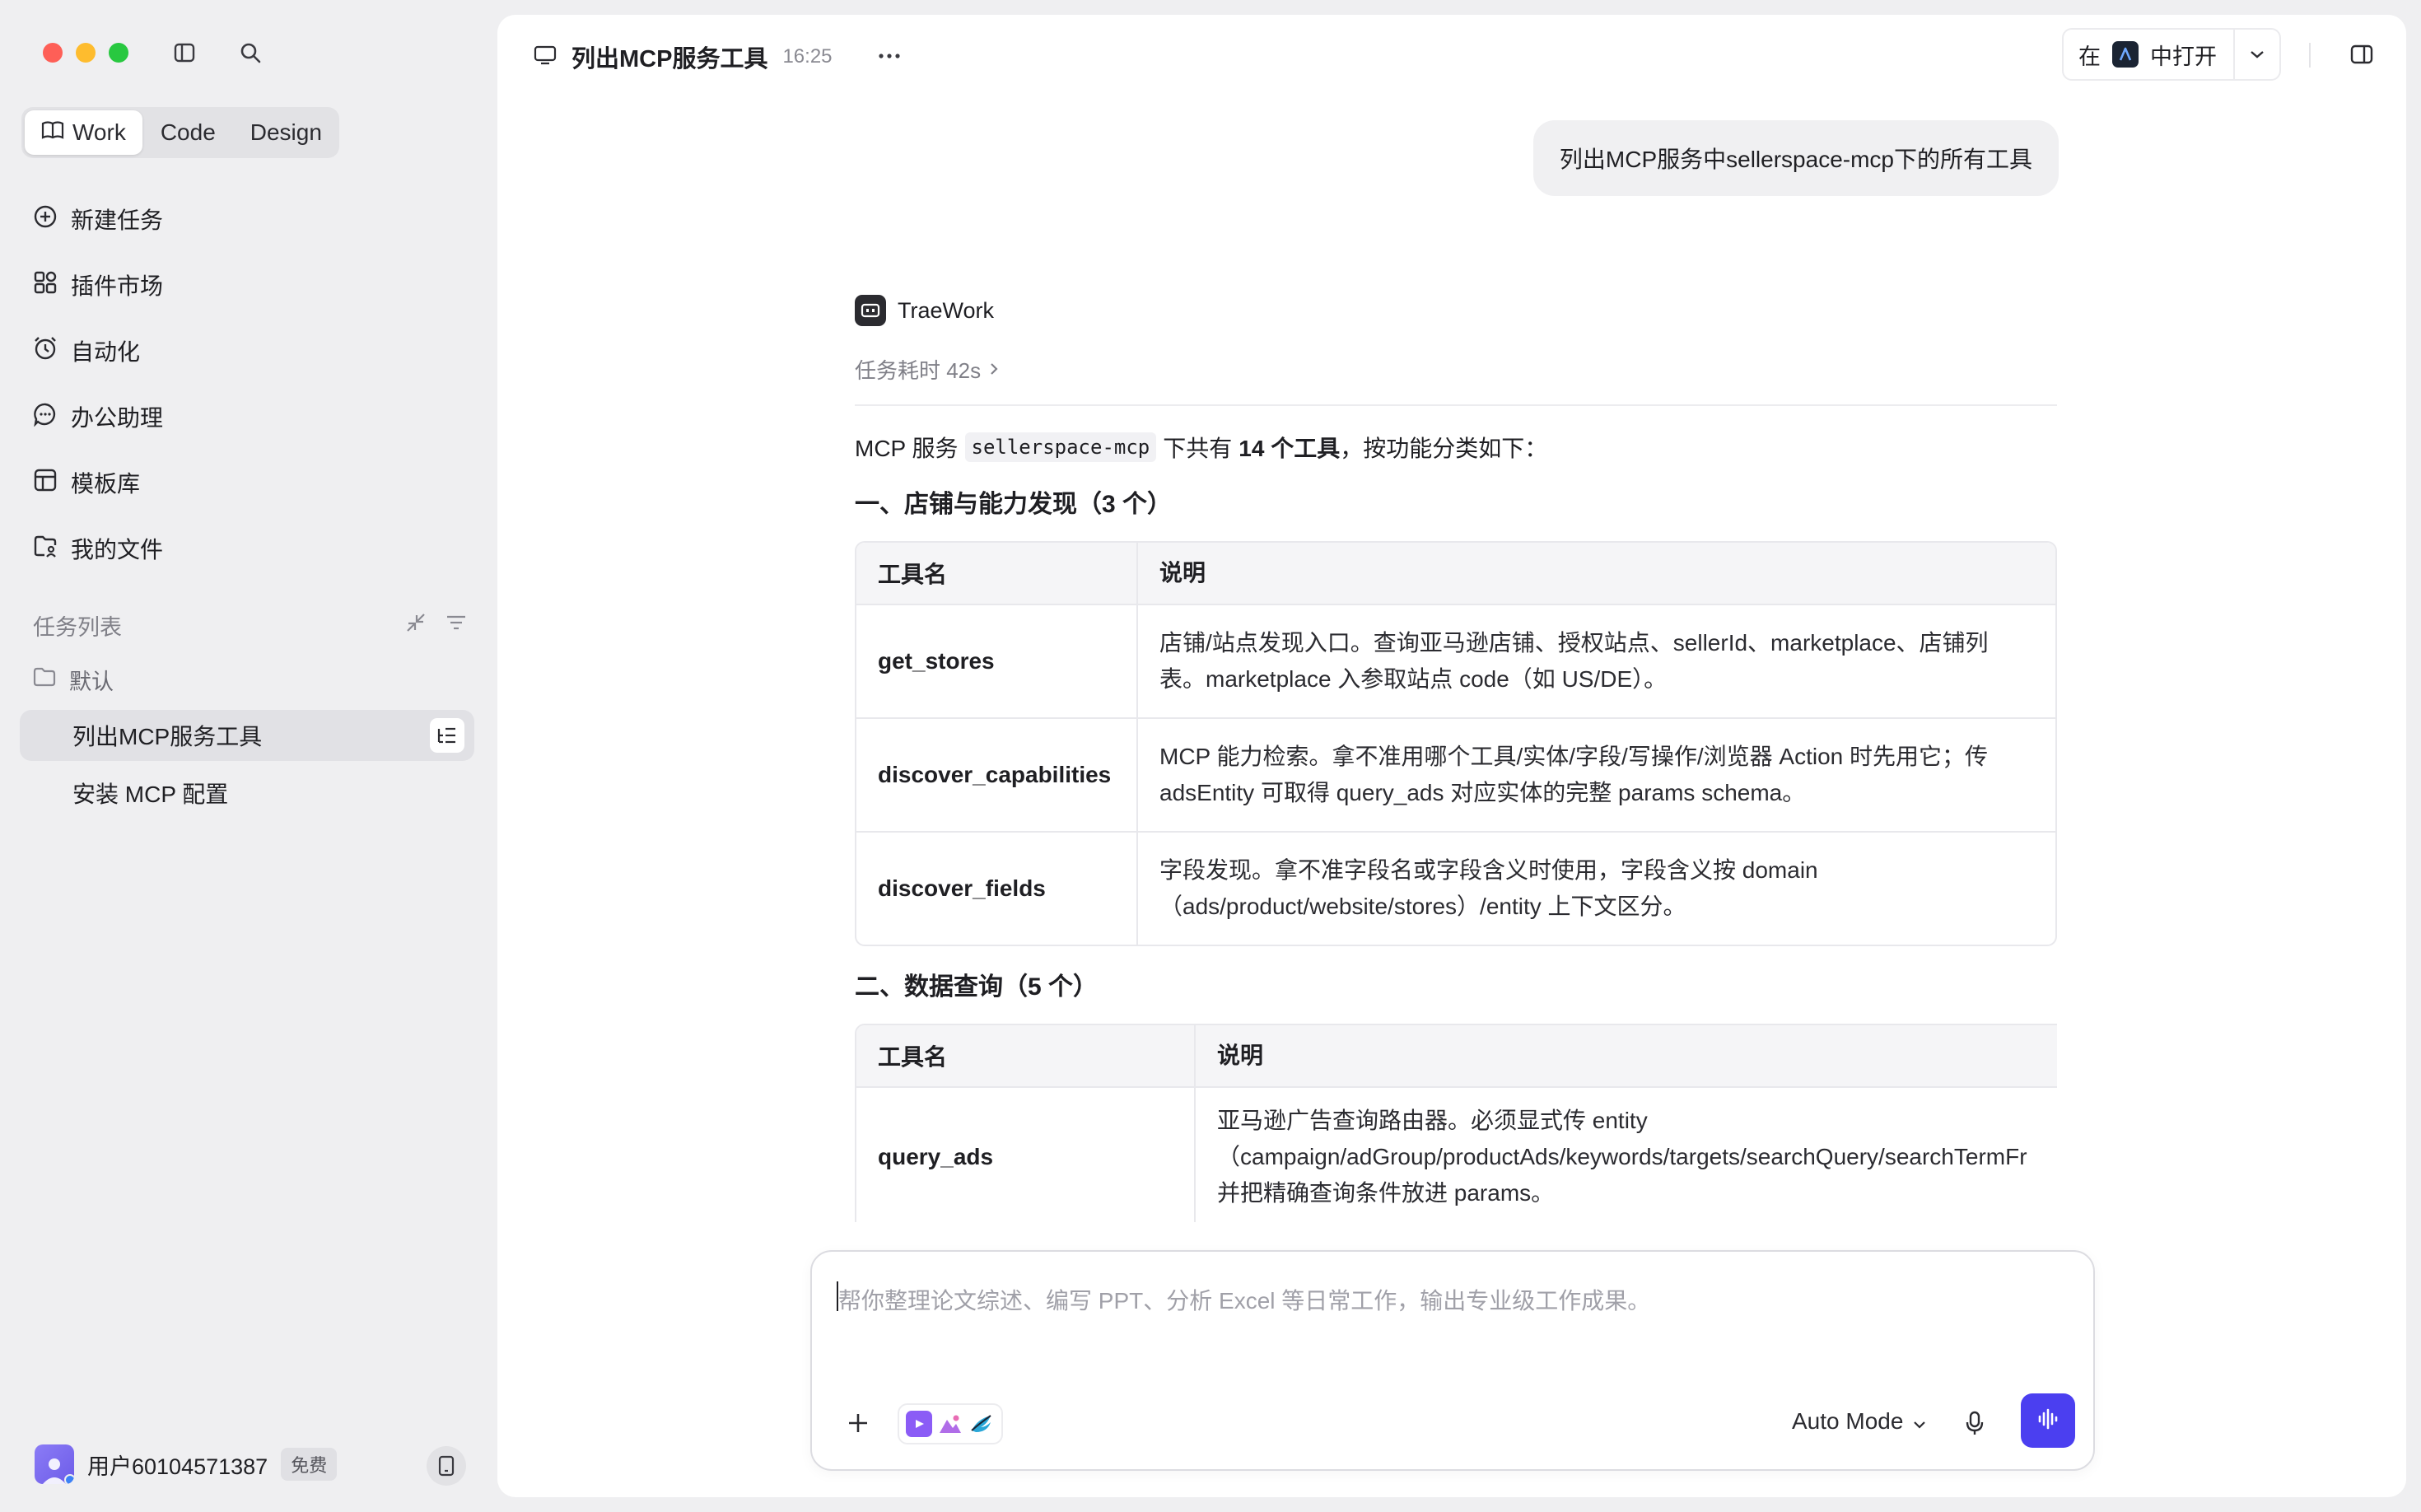 The height and width of the screenshot is (1512, 2421). Describe the element at coordinates (44, 680) in the screenshot. I see `folder-icon` at that location.